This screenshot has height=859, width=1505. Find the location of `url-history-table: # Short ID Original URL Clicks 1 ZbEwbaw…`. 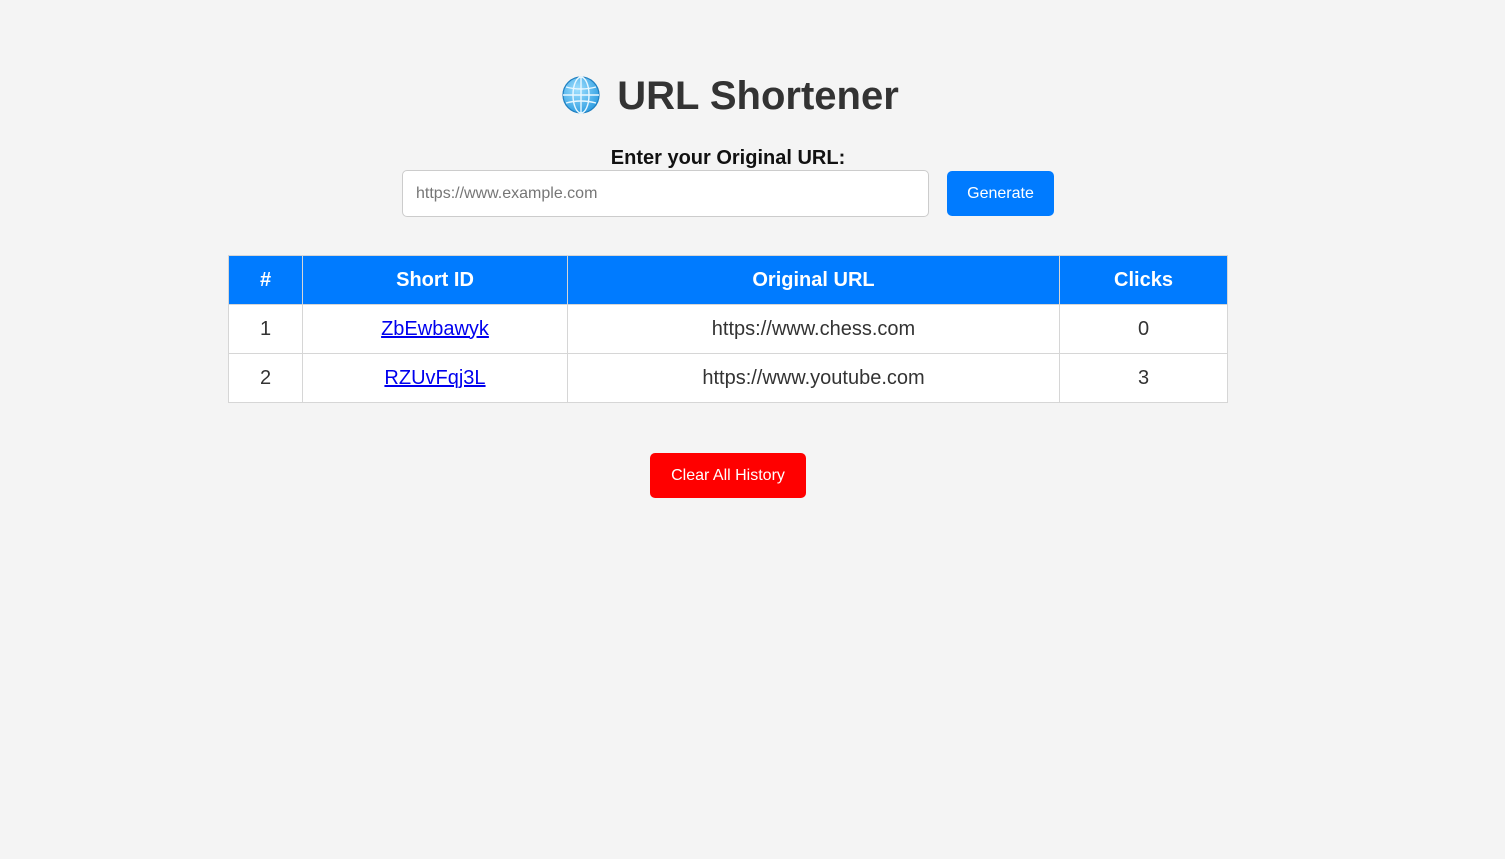

url-history-table: # Short ID Original URL Clicks 1 ZbEwbaw… is located at coordinates (728, 329).